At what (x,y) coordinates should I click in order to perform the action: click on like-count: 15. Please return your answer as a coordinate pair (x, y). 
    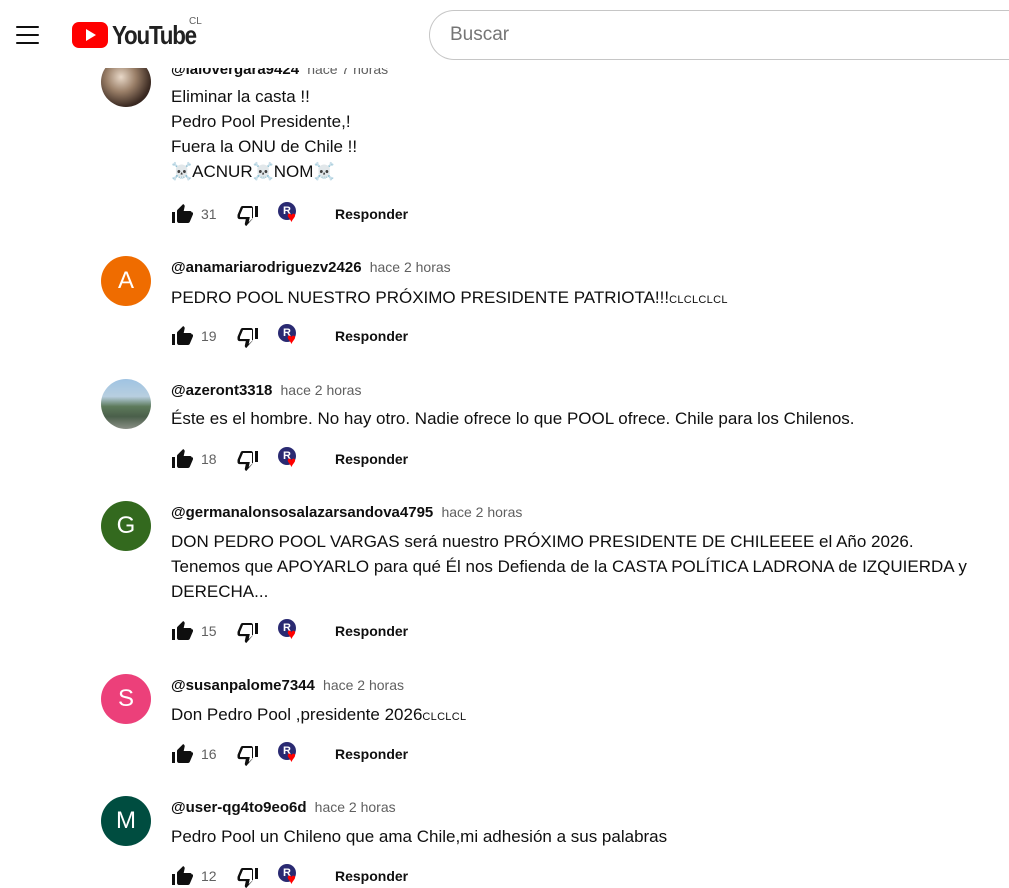
    Looking at the image, I should click on (209, 631).